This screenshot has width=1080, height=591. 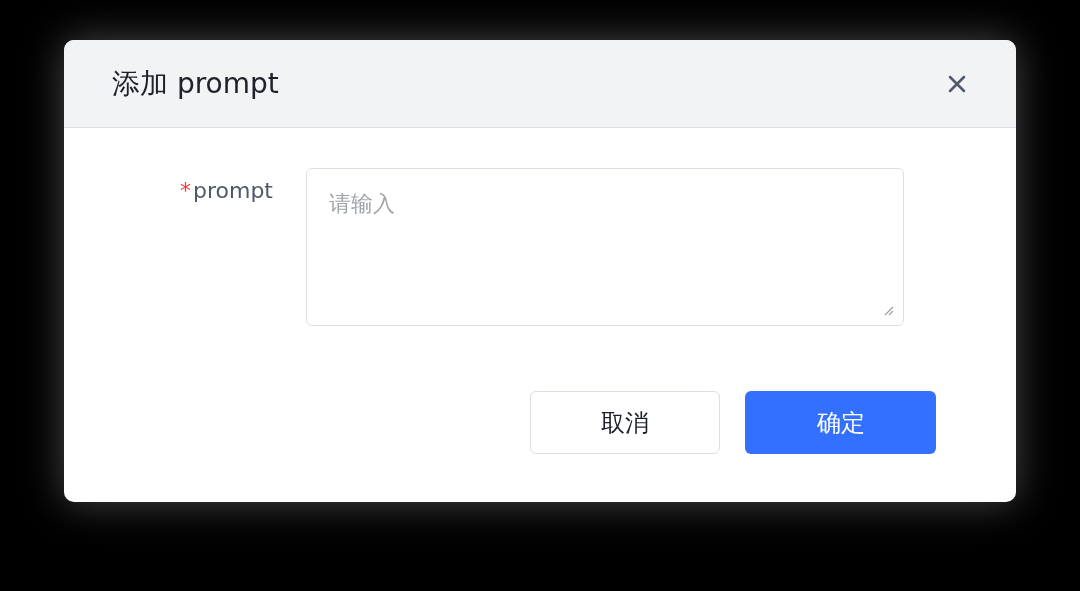 I want to click on close-icon, so click(x=957, y=83).